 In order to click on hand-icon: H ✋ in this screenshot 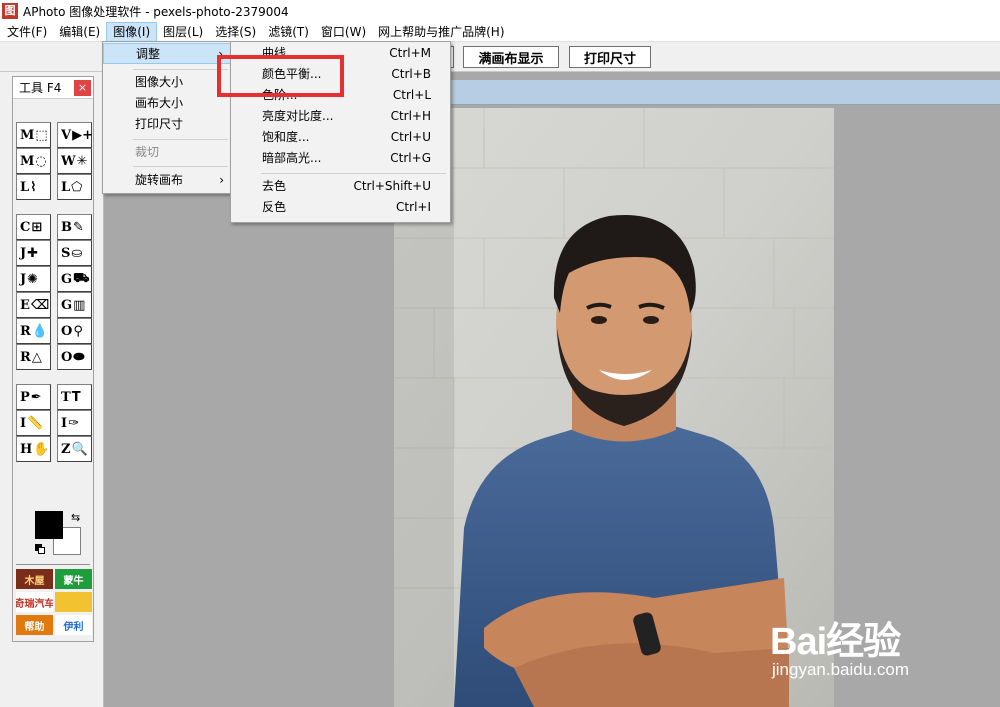, I will do `click(33, 449)`.